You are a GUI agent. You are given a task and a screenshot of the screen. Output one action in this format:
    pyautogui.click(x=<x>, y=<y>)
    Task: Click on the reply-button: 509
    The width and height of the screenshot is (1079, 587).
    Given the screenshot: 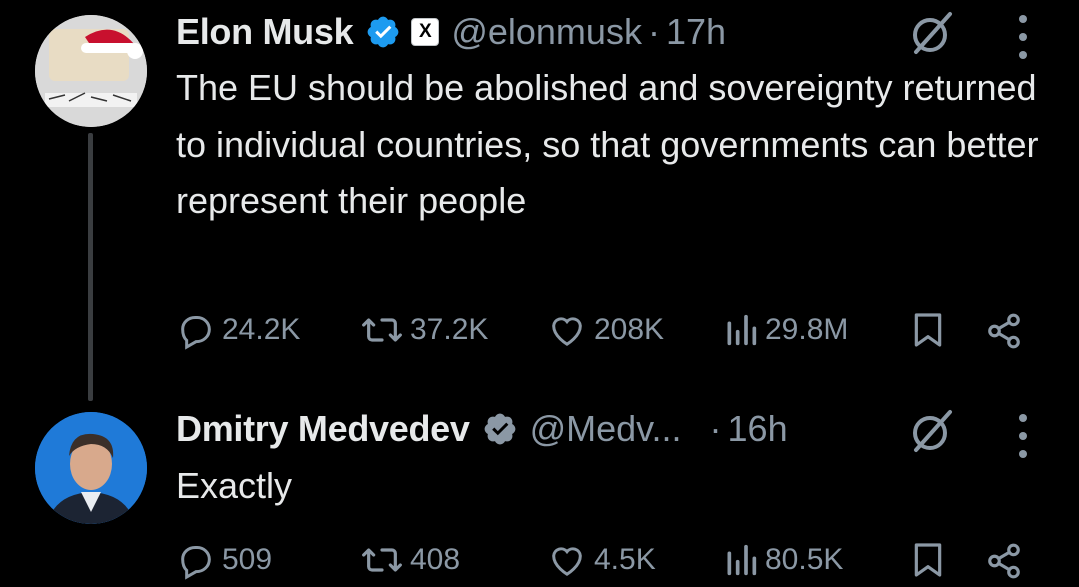 What is the action you would take?
    pyautogui.click(x=224, y=560)
    